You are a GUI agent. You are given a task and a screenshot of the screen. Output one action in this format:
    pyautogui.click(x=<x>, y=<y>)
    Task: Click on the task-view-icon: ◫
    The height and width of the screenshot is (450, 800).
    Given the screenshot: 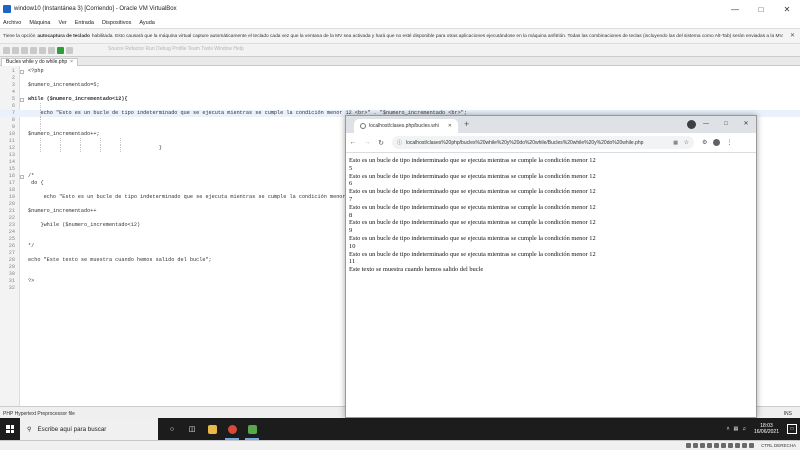 What is the action you would take?
    pyautogui.click(x=192, y=429)
    